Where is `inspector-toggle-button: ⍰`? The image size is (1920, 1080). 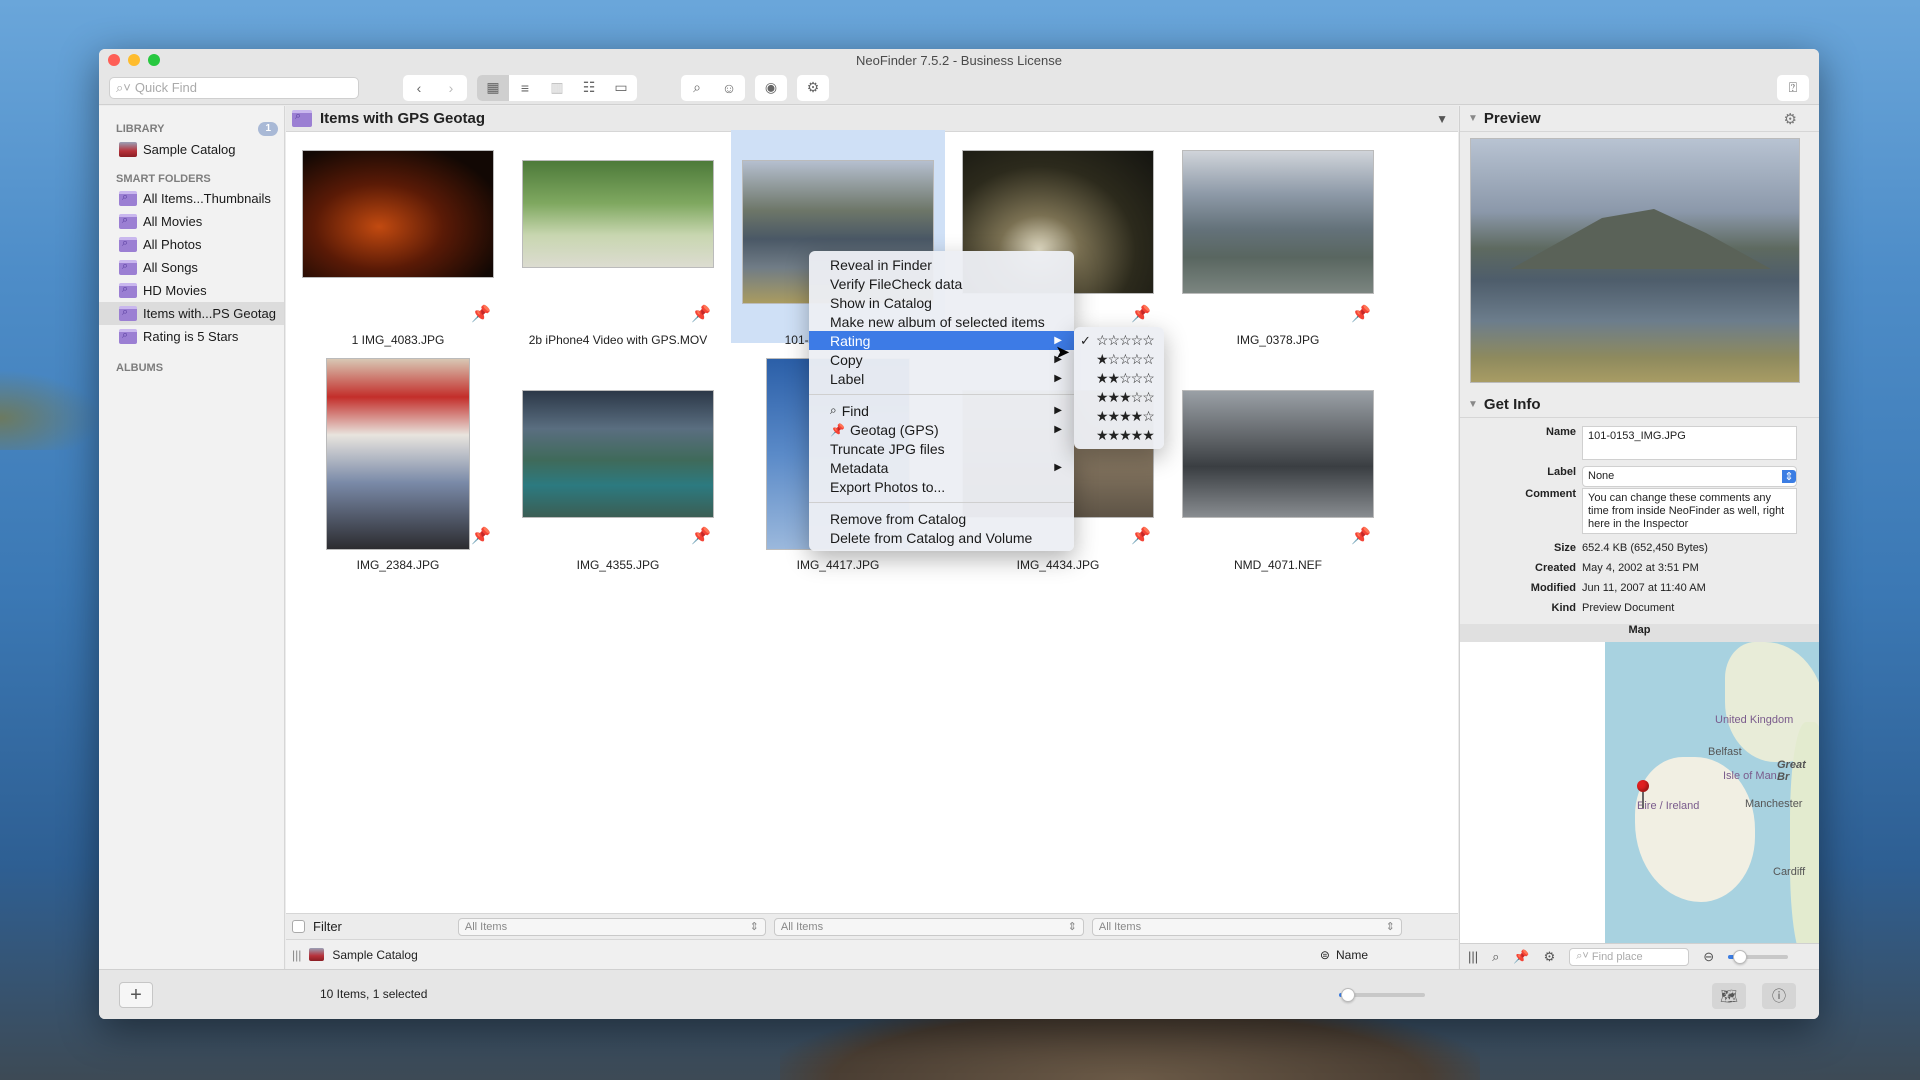
inspector-toggle-button: ⍰ is located at coordinates (1793, 88).